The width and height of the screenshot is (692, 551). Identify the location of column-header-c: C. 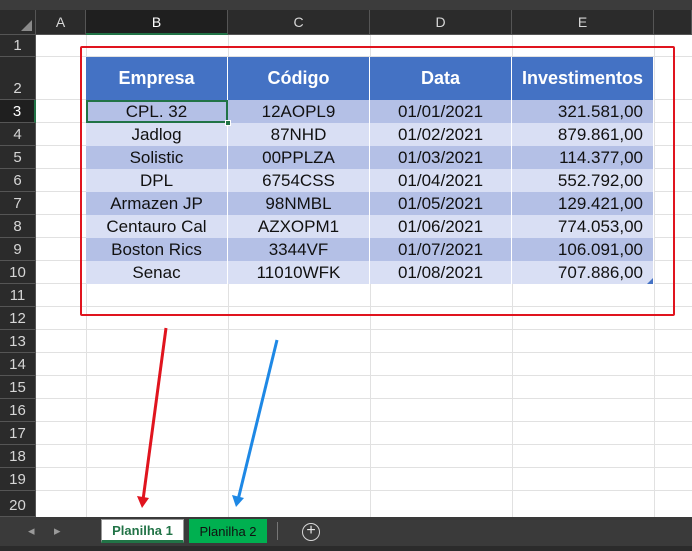
(299, 22).